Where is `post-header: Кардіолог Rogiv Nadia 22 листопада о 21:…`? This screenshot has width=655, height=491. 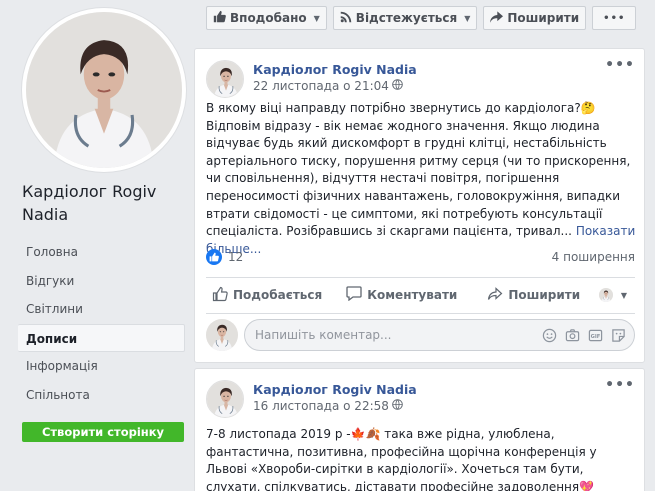 post-header: Кардіолог Rogiv Nadia 22 листопада о 21:… is located at coordinates (311, 79).